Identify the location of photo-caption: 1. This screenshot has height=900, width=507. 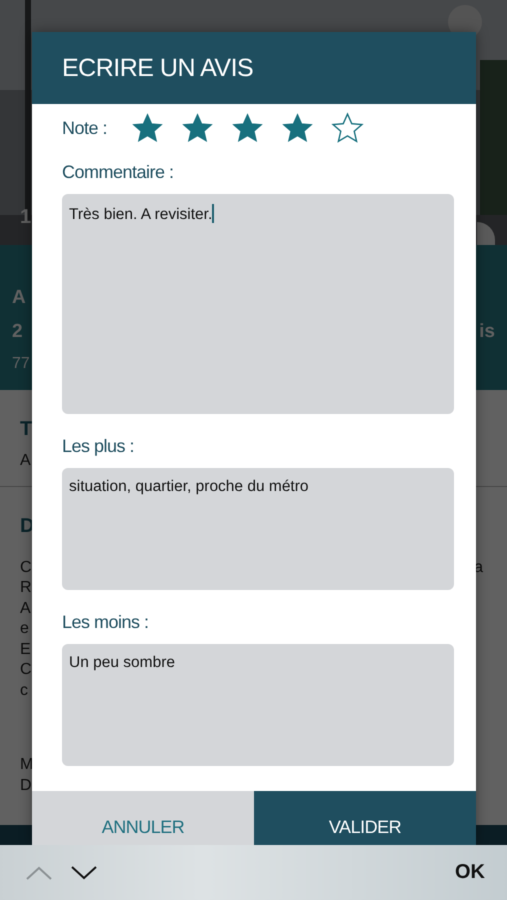
(26, 217).